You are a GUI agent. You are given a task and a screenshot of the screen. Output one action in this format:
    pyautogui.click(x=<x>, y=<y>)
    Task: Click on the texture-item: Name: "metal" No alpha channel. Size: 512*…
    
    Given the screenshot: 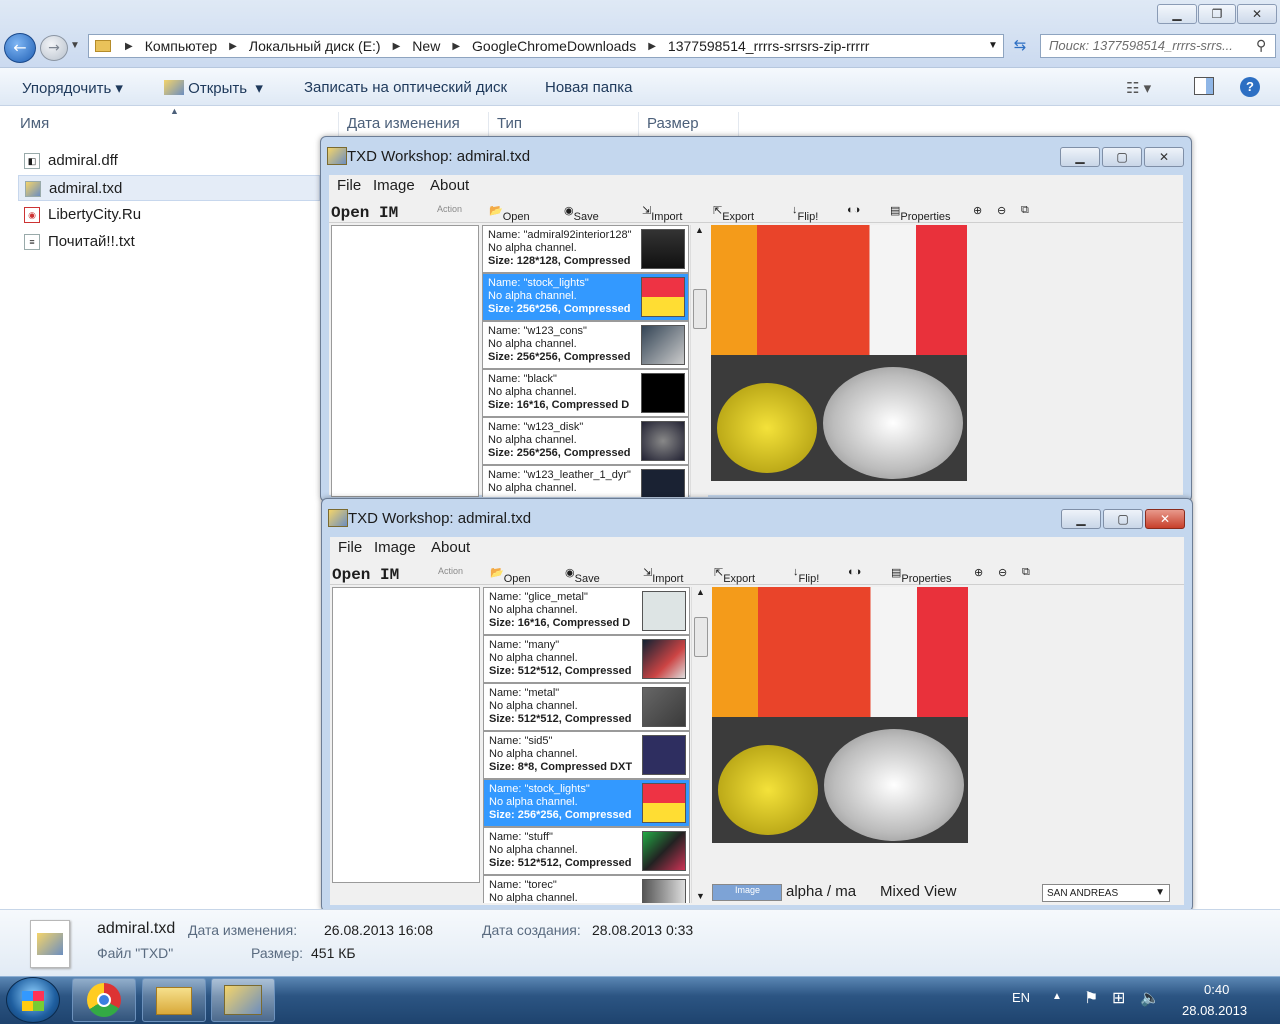 What is the action you would take?
    pyautogui.click(x=586, y=707)
    